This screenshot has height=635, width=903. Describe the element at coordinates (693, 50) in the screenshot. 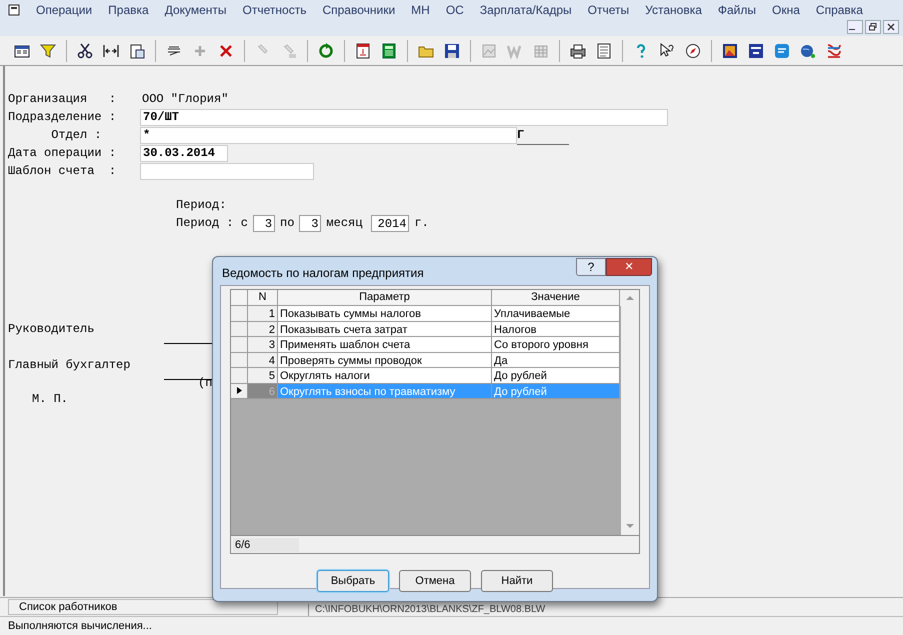

I see `compass-icon` at that location.